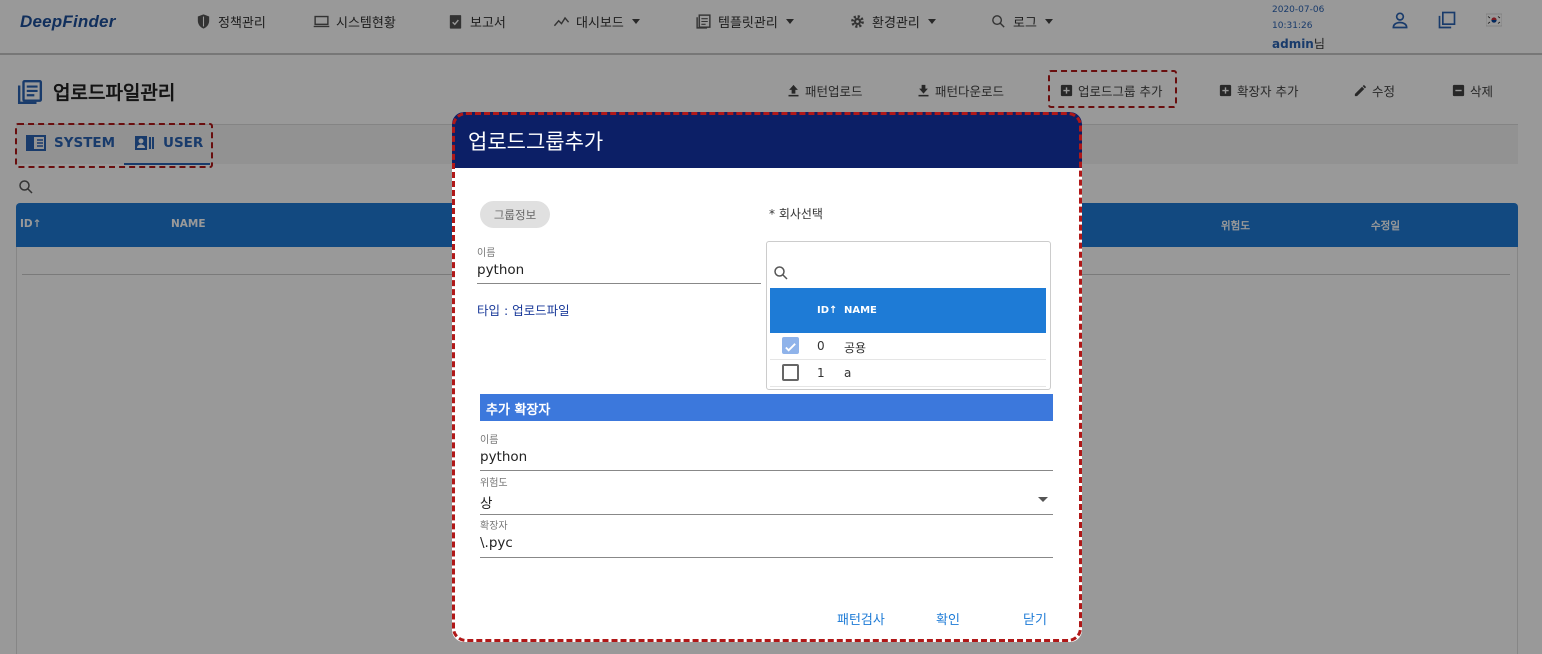 Image resolution: width=1542 pixels, height=654 pixels. I want to click on name-field: python, so click(500, 270).